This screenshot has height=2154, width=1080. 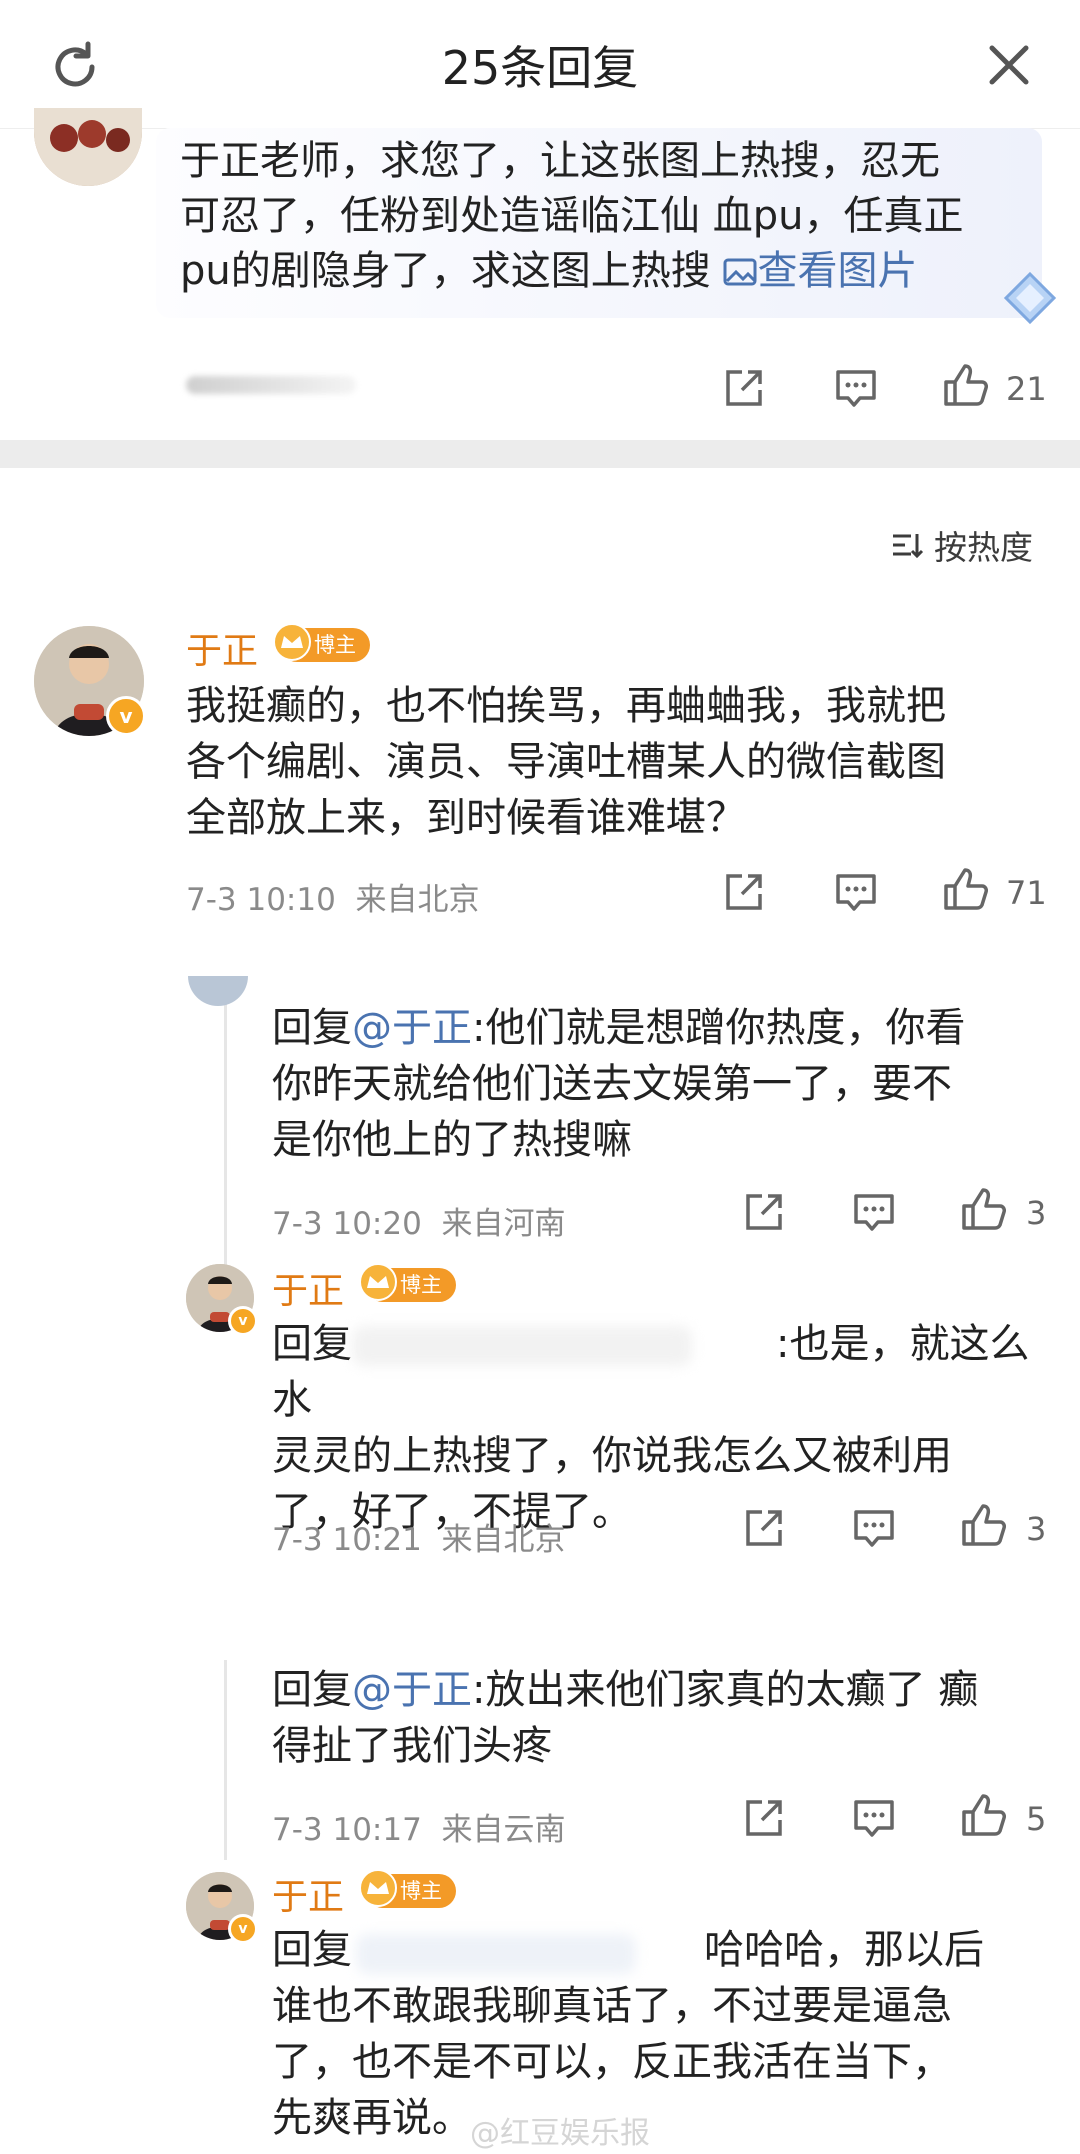 I want to click on reply-meta: 7-3 10:21 来自北京, so click(x=419, y=1536).